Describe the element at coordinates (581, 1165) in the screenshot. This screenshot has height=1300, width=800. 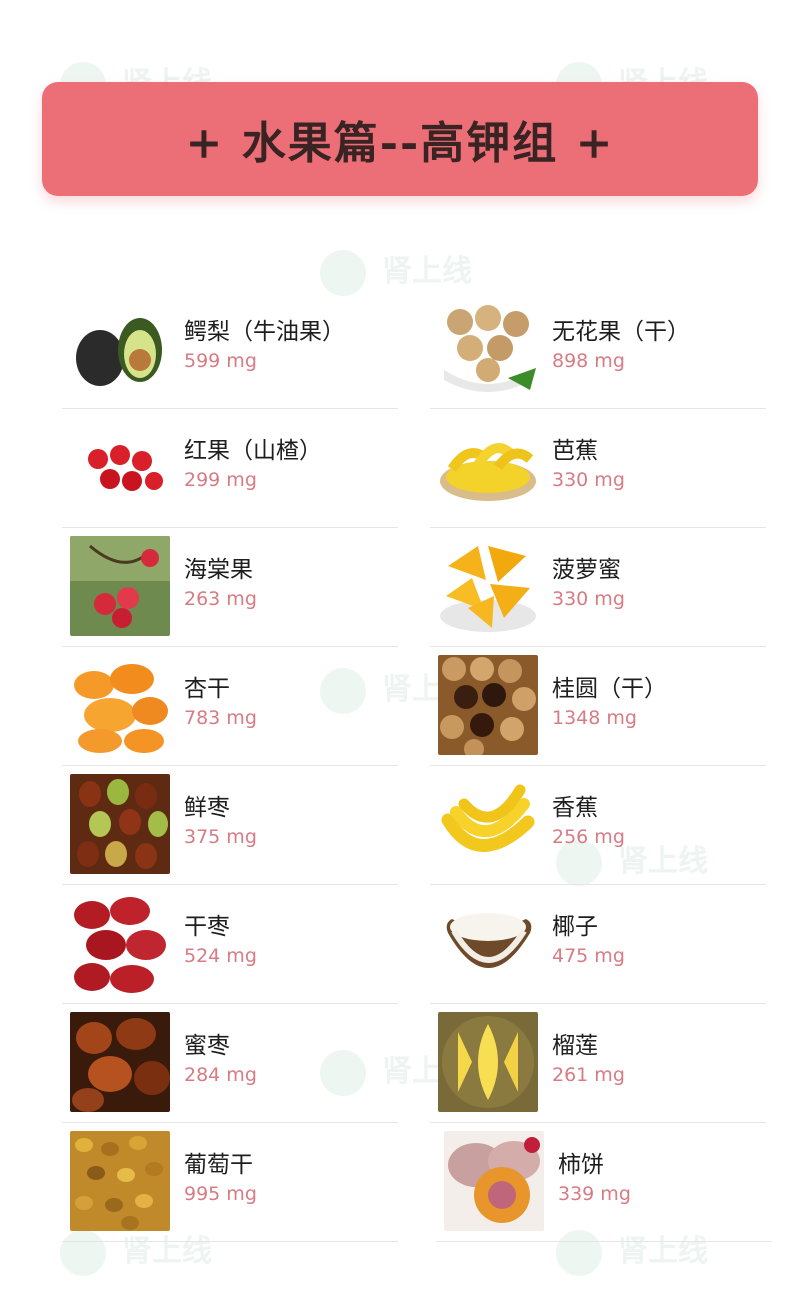
I see `fruit-name: 柿饼` at that location.